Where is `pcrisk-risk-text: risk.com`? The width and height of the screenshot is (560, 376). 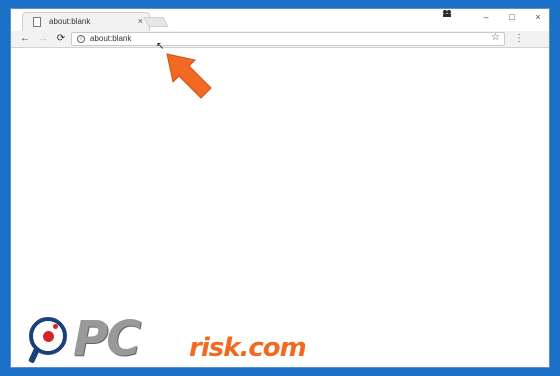 pcrisk-risk-text: risk.com is located at coordinates (248, 348).